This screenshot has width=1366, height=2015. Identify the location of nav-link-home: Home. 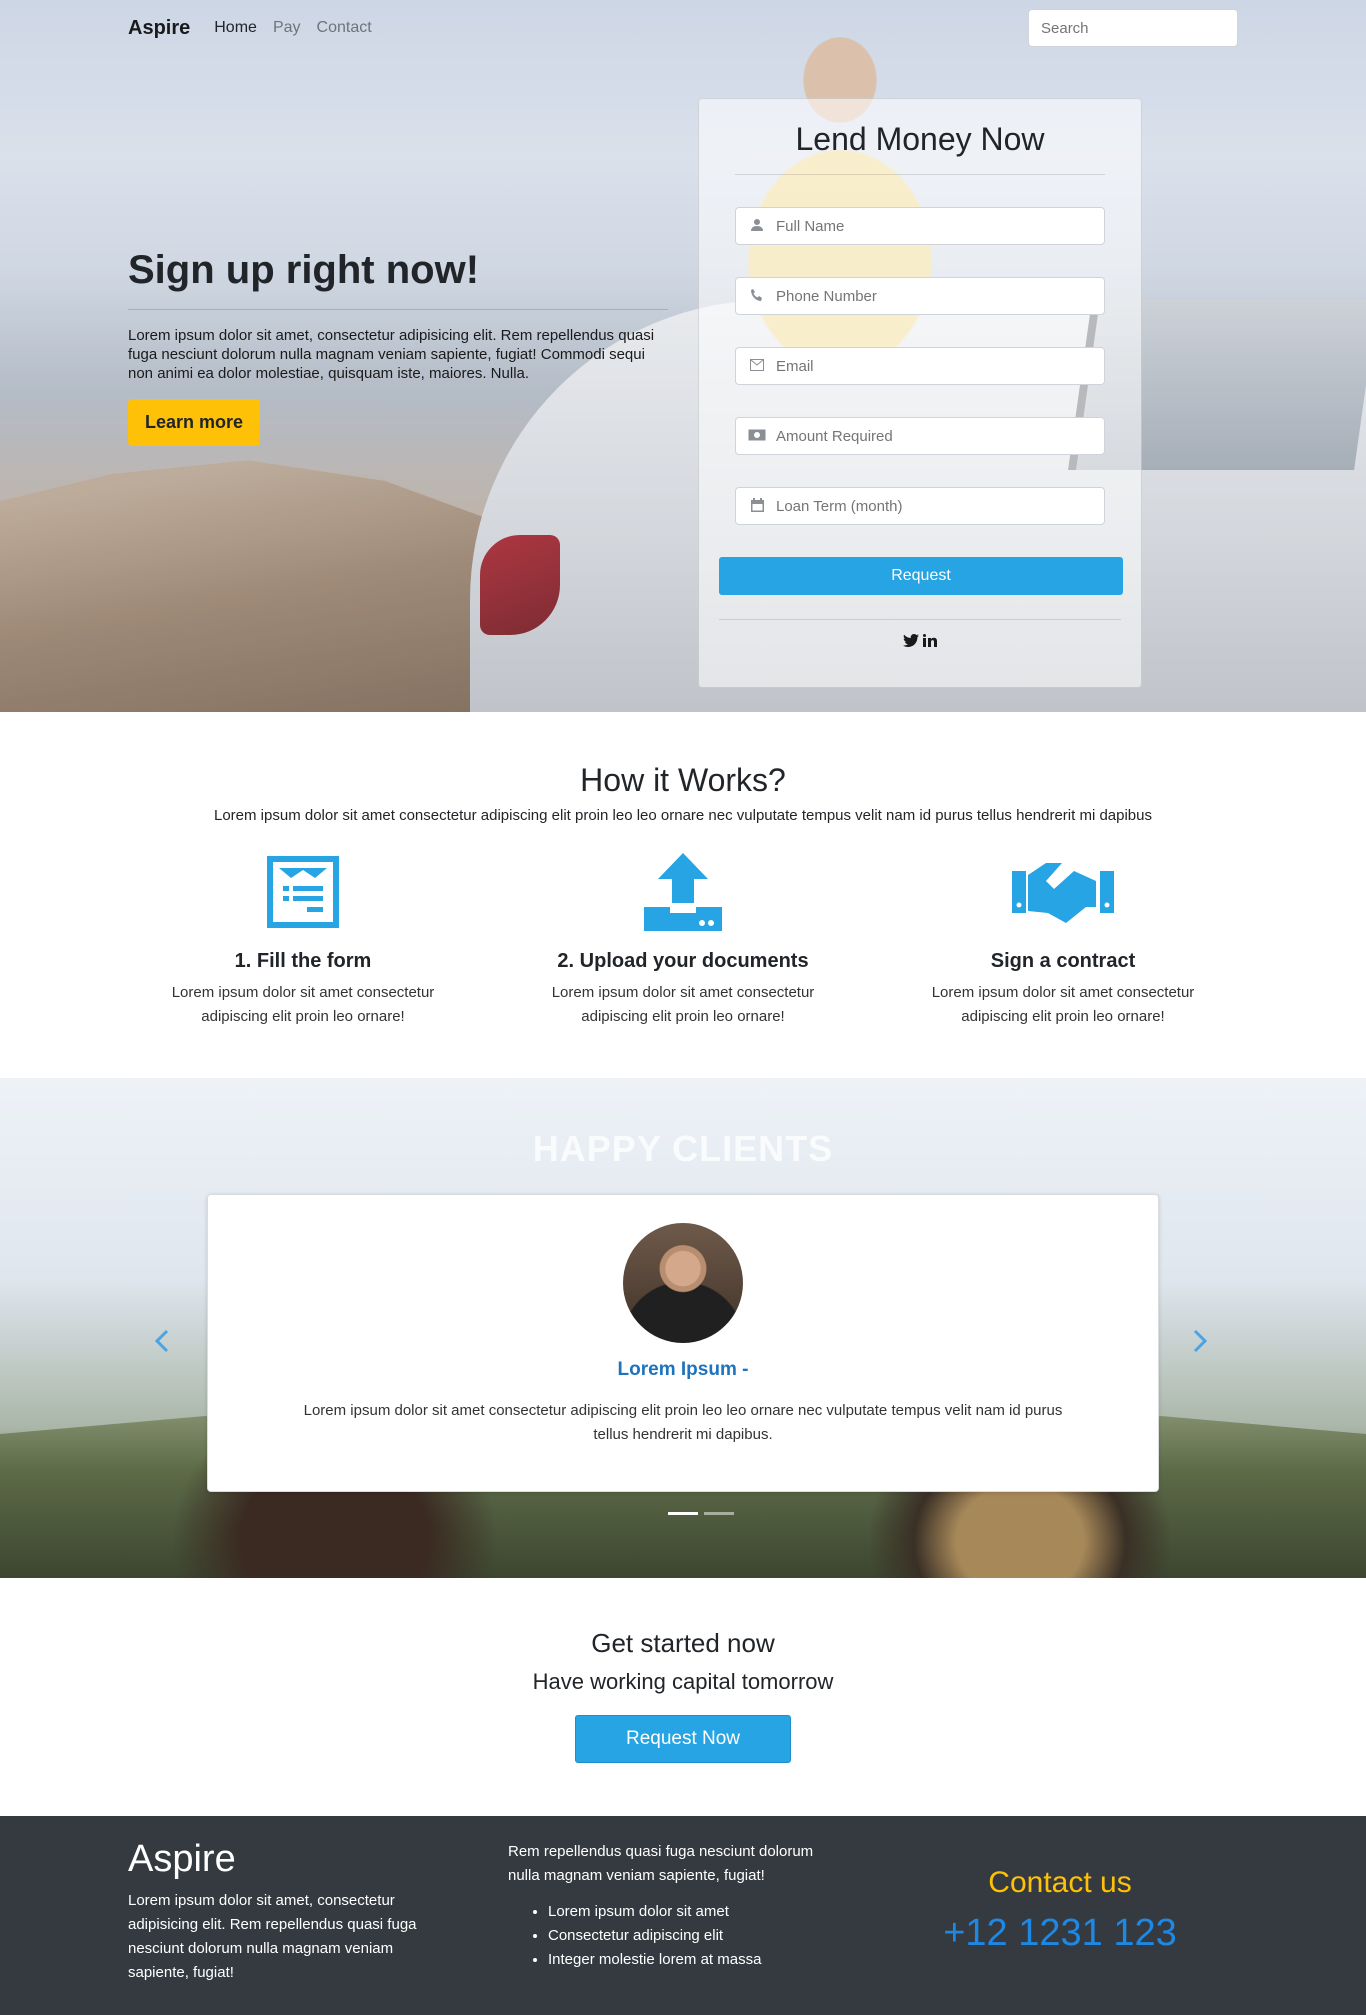
(235, 28).